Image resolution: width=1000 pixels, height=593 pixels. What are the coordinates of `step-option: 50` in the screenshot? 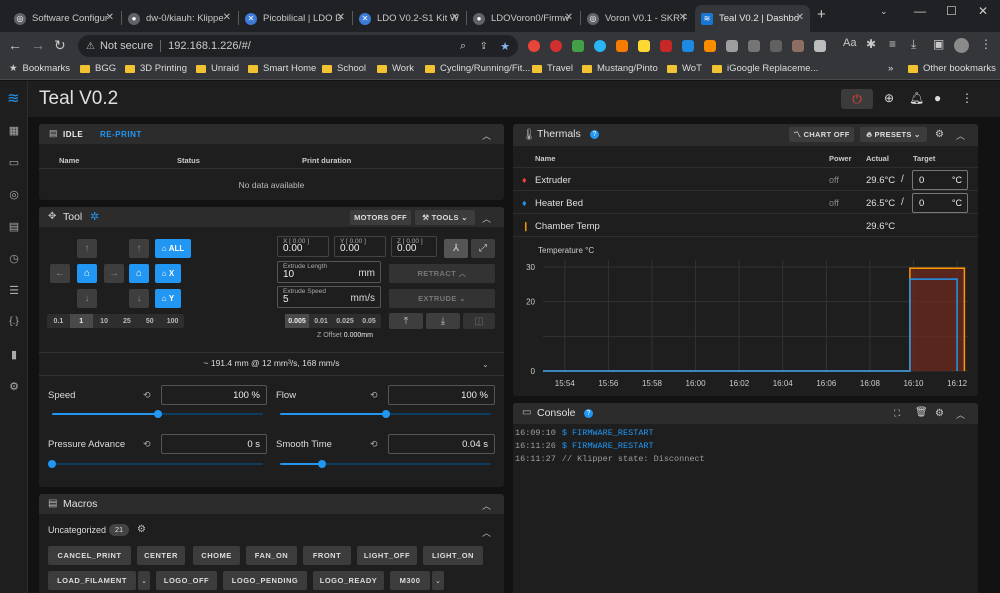 It's located at (149, 321).